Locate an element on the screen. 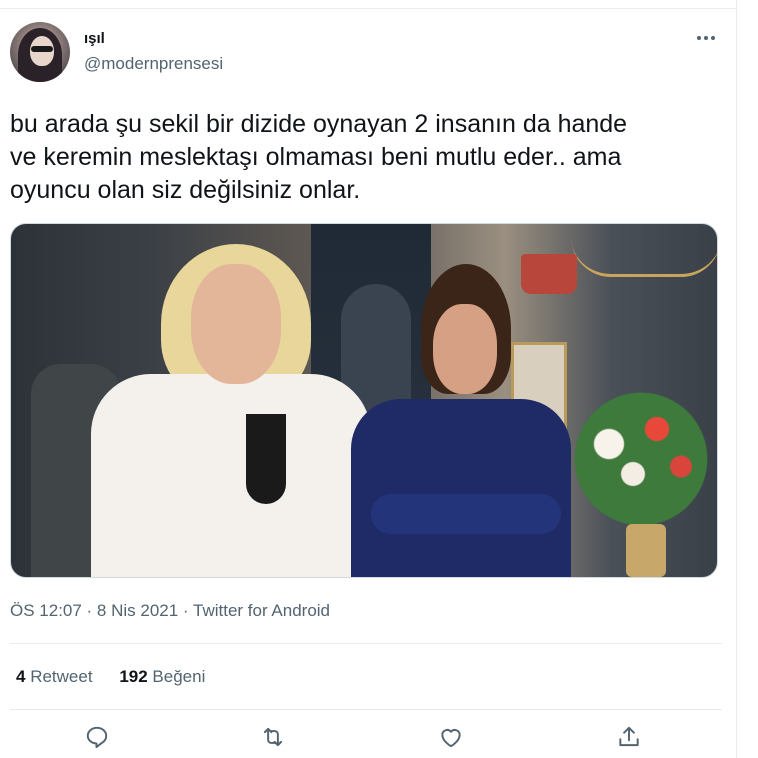 This screenshot has height=758, width=758. reply-icon is located at coordinates (98, 738).